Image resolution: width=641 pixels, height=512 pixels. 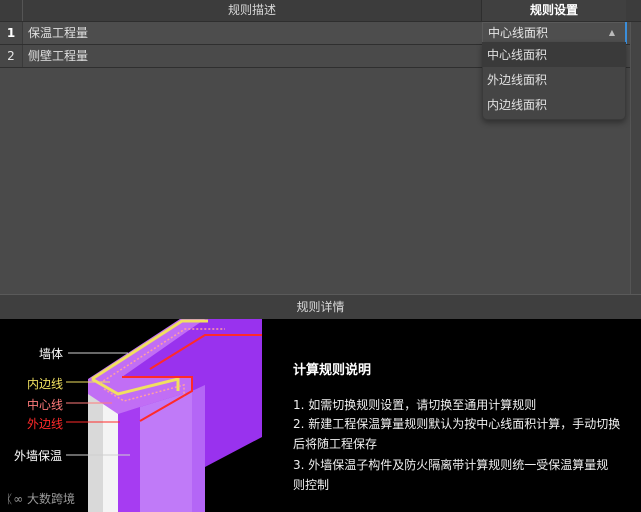 I want to click on select-focus-edge, so click(x=626, y=33).